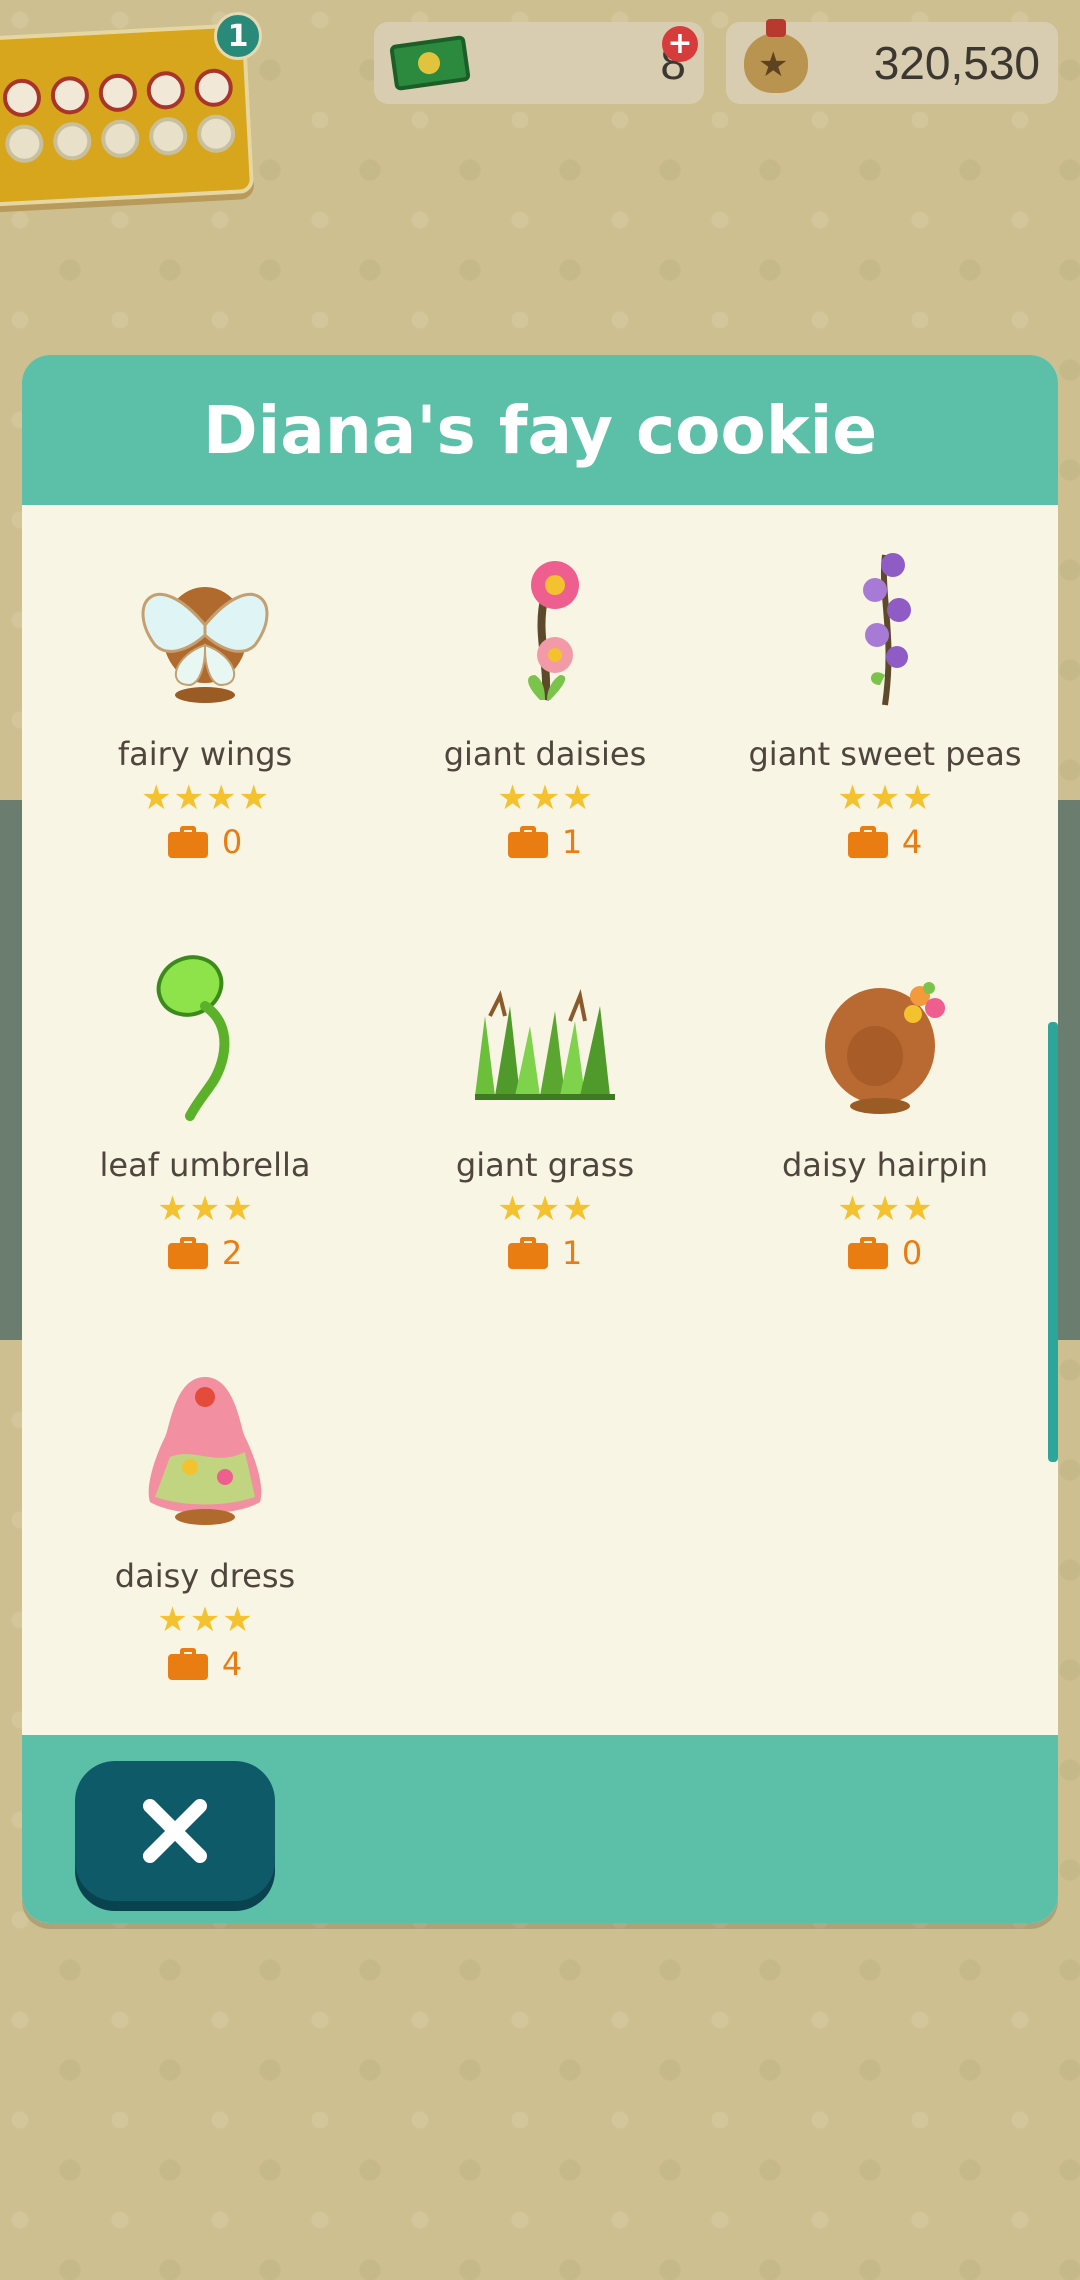 Image resolution: width=1080 pixels, height=2280 pixels. I want to click on event-ticket-card, so click(127, 115).